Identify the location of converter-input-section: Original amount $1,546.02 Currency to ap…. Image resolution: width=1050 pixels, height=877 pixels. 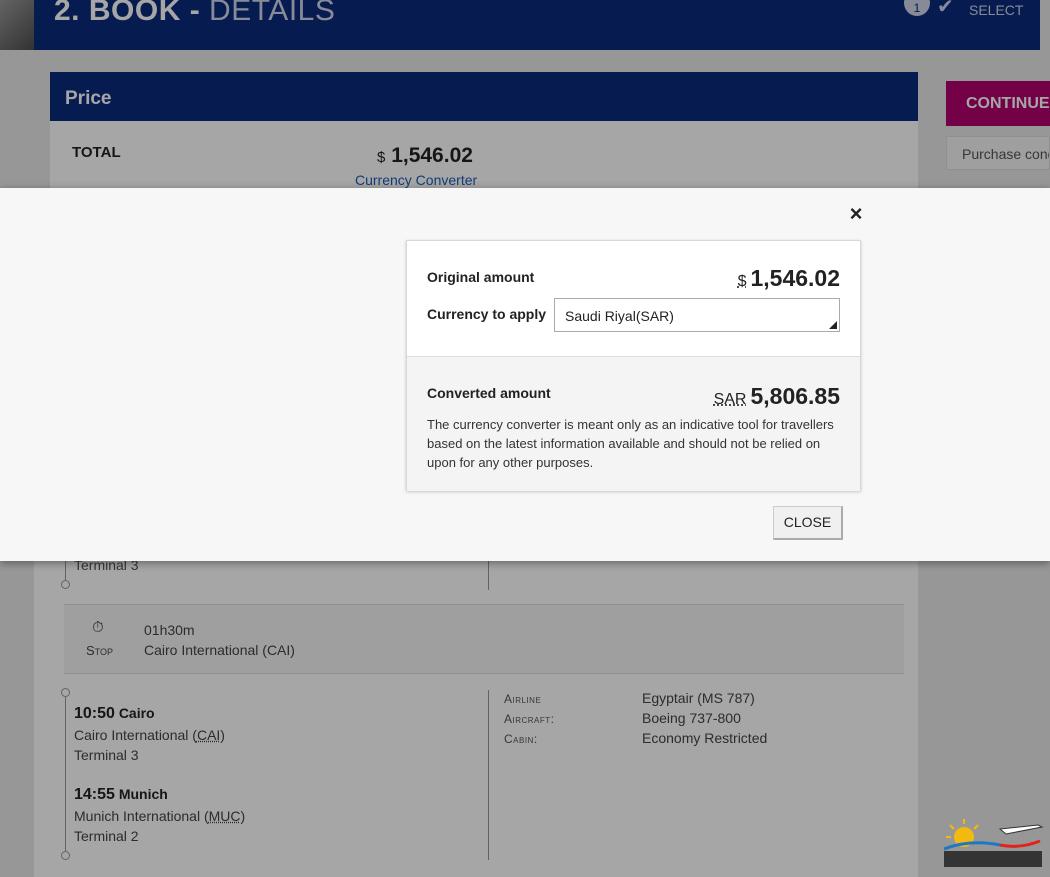
(633, 299).